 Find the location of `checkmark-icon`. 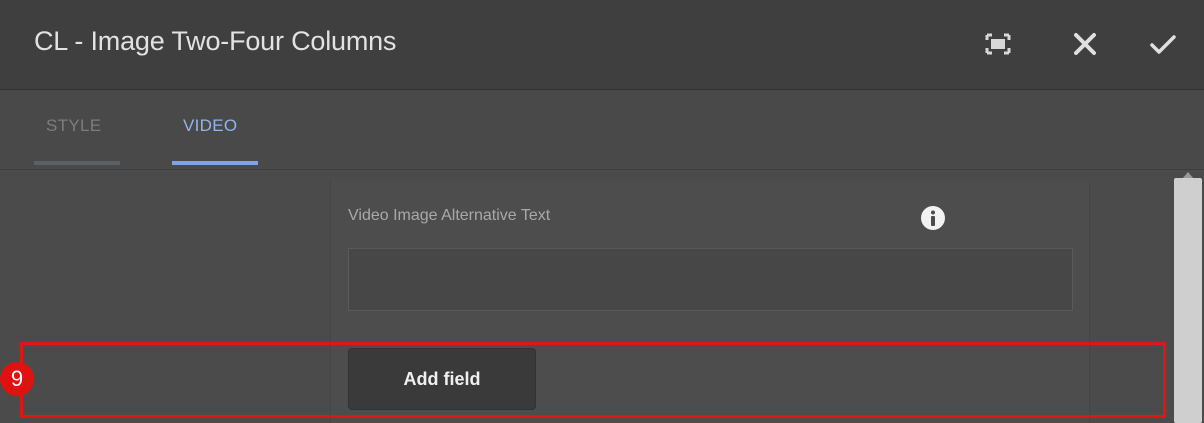

checkmark-icon is located at coordinates (1163, 44).